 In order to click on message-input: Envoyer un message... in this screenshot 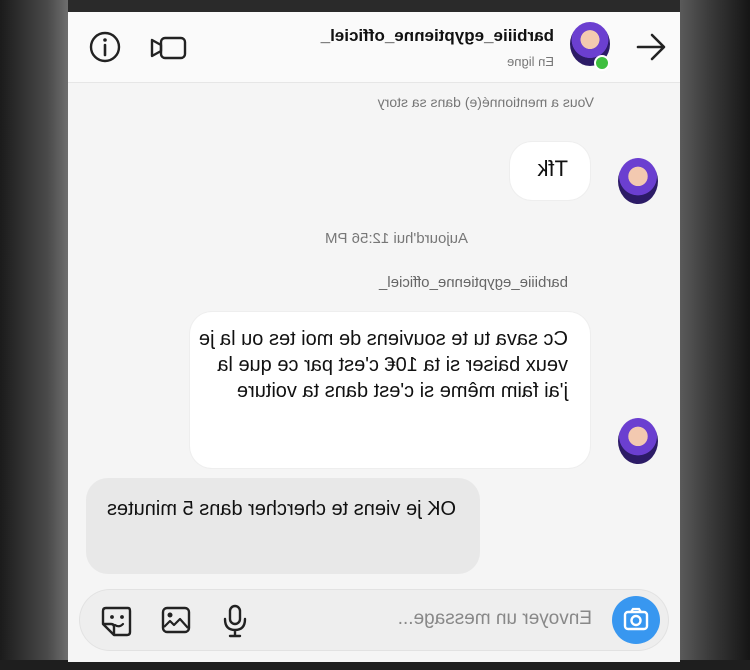, I will do `click(495, 619)`.